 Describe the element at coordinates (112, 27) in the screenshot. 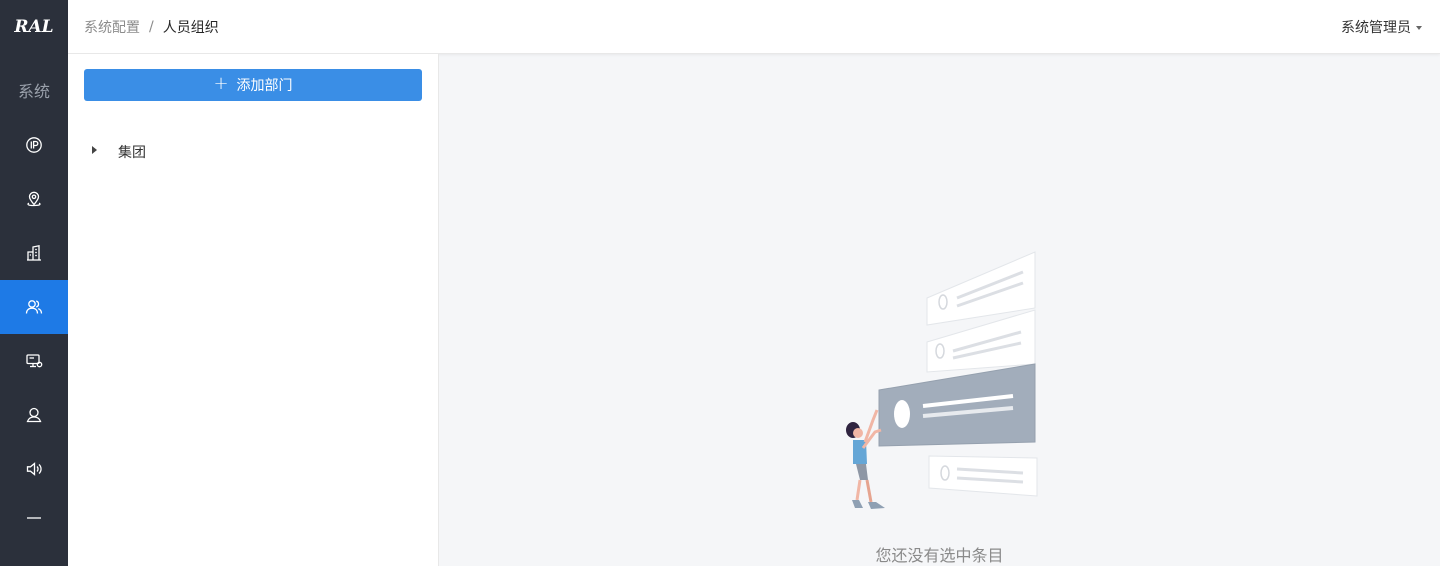

I see `breadcrumb-parent: 系统配置` at that location.